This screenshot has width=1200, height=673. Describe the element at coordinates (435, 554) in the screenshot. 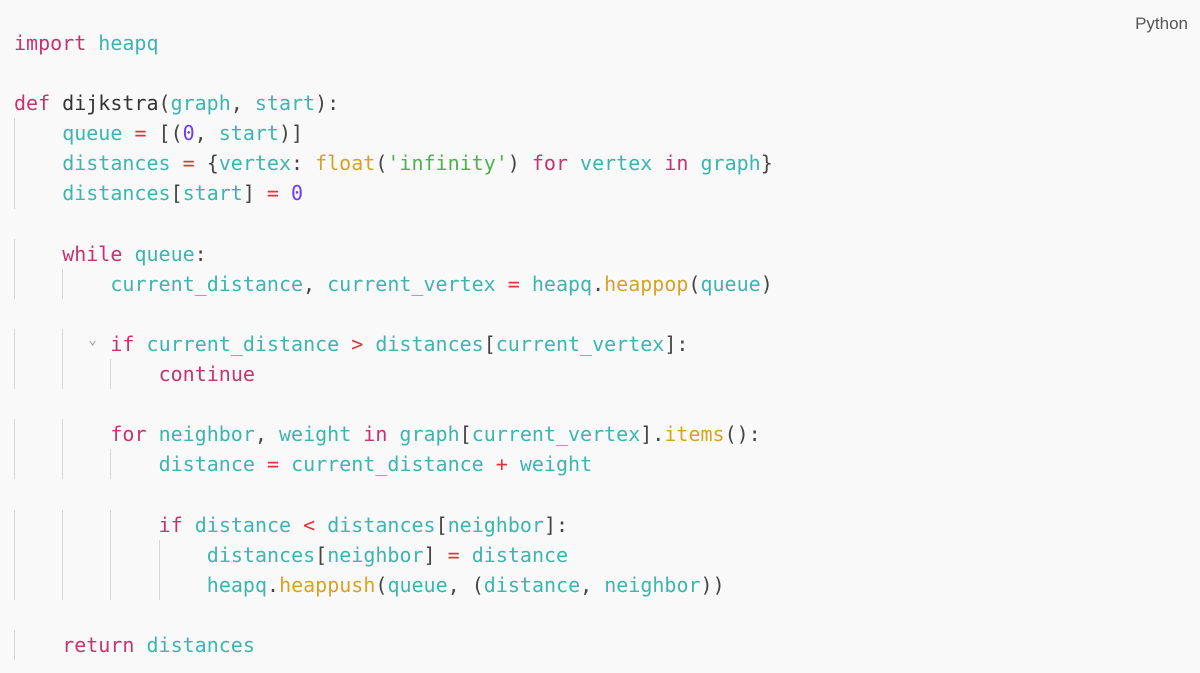

I see `code-token: ]` at that location.